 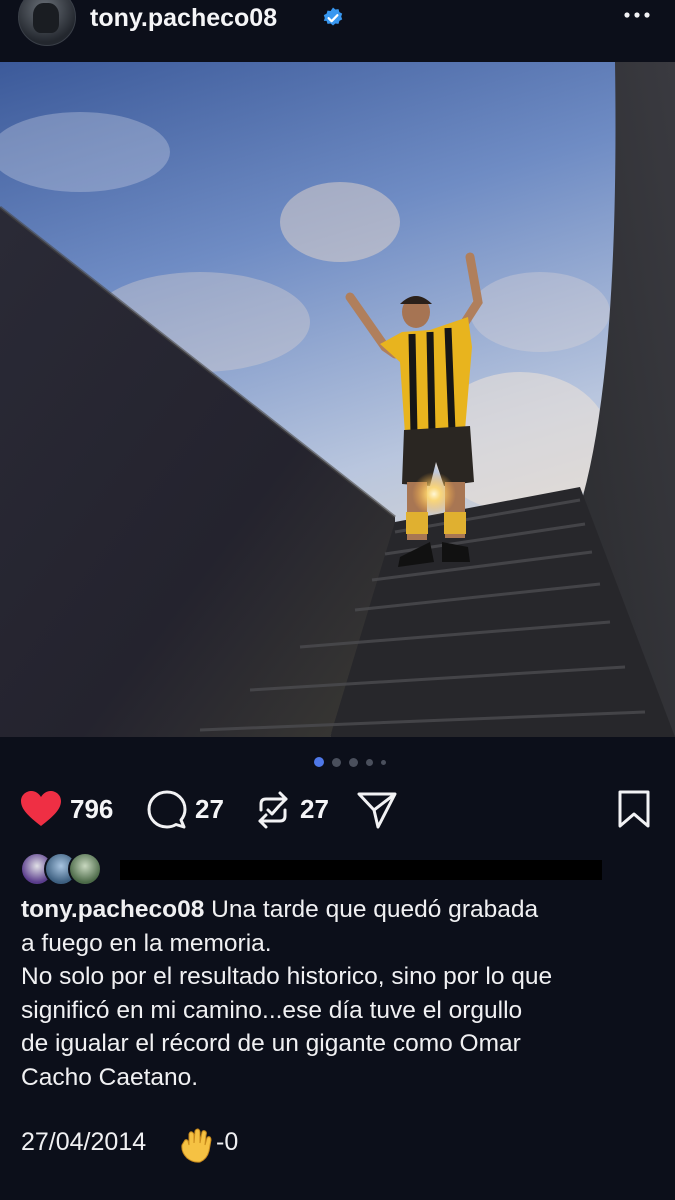 I want to click on carousel-indicator, so click(x=337, y=763).